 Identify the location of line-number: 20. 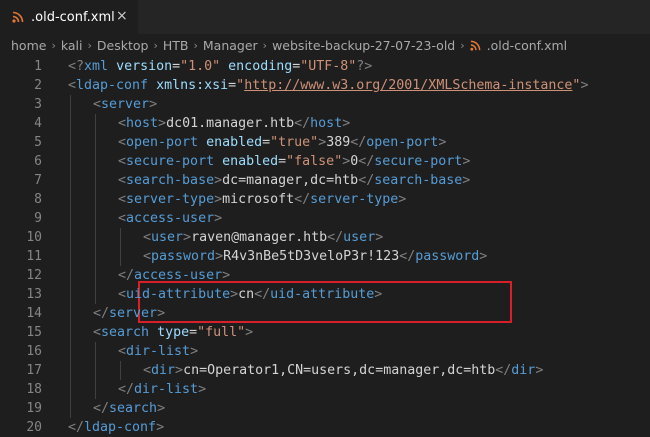
(34, 427).